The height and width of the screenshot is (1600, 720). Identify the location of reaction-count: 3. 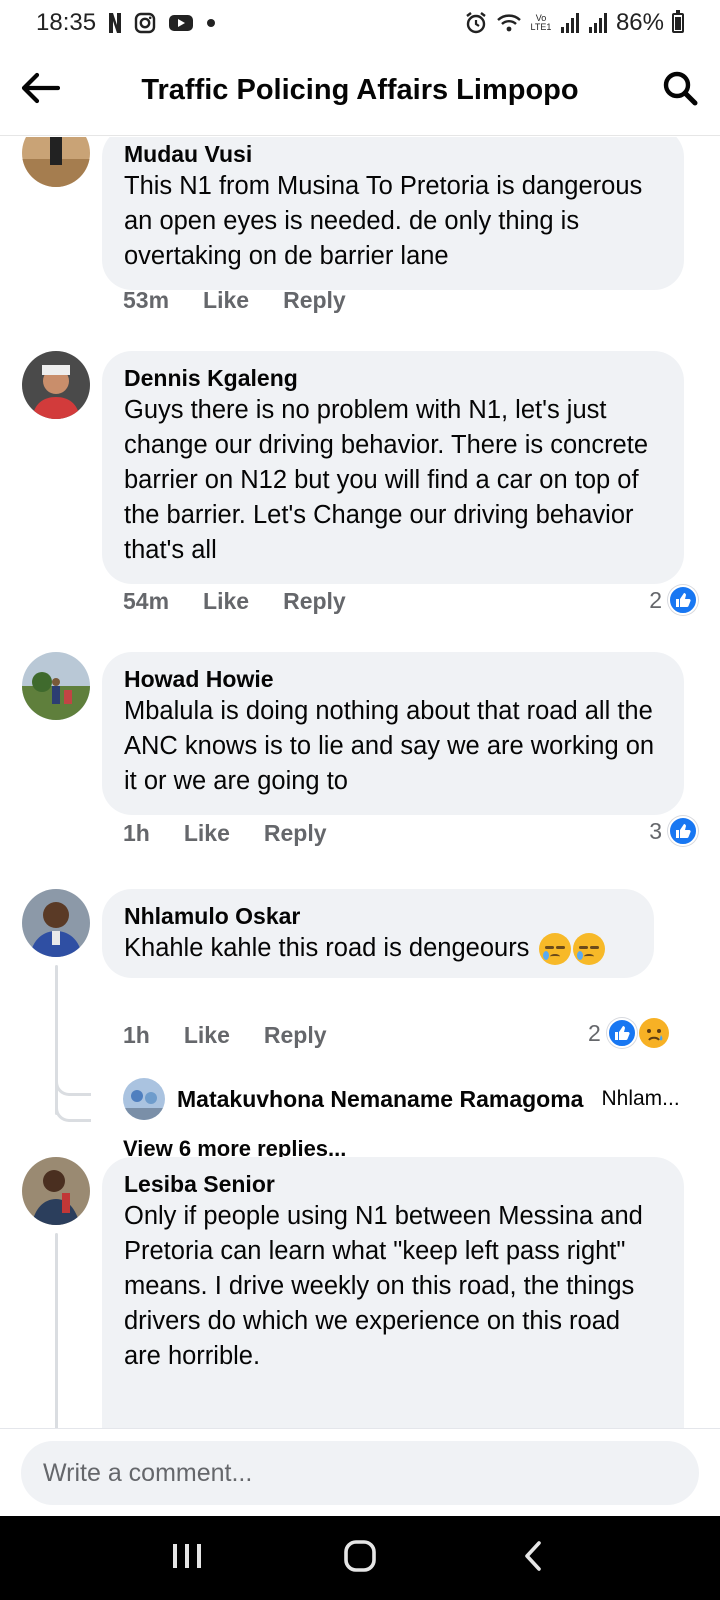
(655, 830).